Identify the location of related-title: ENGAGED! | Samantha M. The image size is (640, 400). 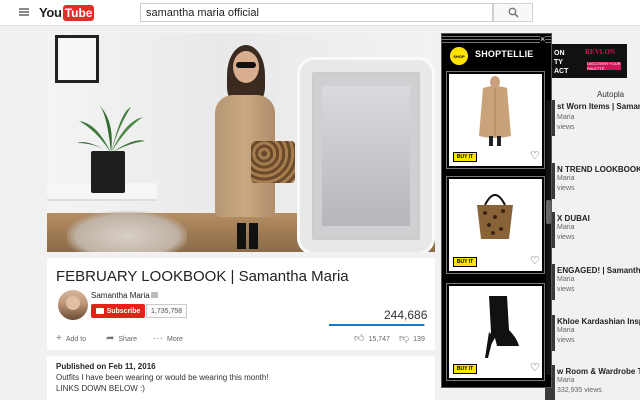
(598, 270).